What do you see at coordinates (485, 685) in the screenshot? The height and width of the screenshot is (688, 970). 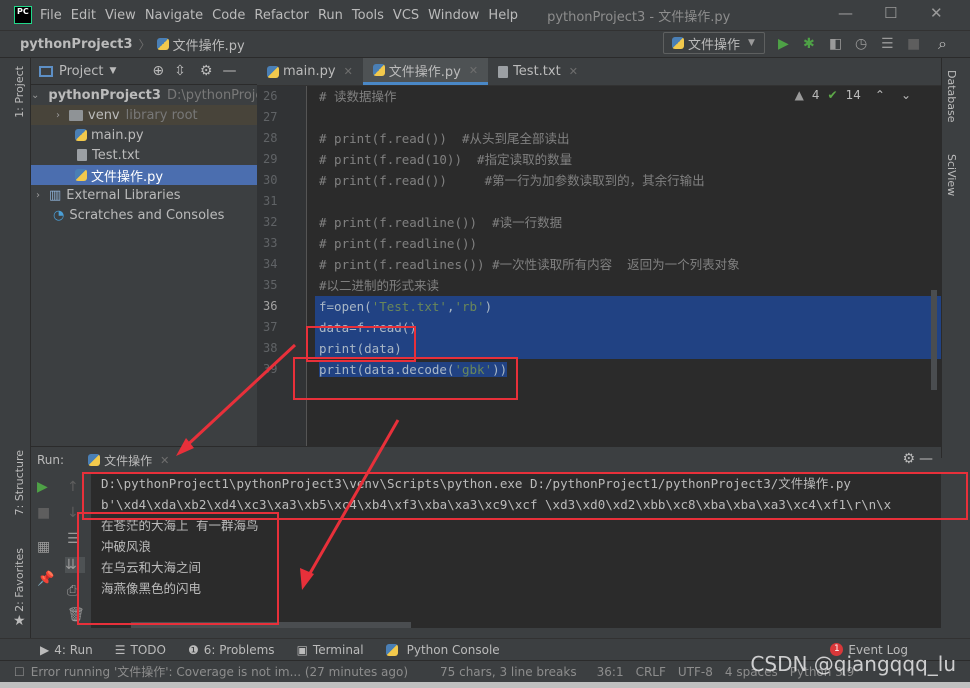 I see `desktop-background` at bounding box center [485, 685].